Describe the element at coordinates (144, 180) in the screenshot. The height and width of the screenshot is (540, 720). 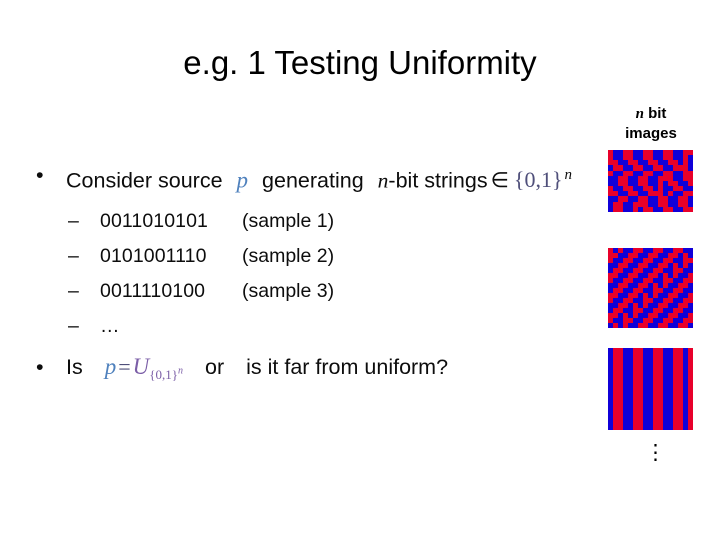
I see `bullet-text-before: Consider source` at that location.